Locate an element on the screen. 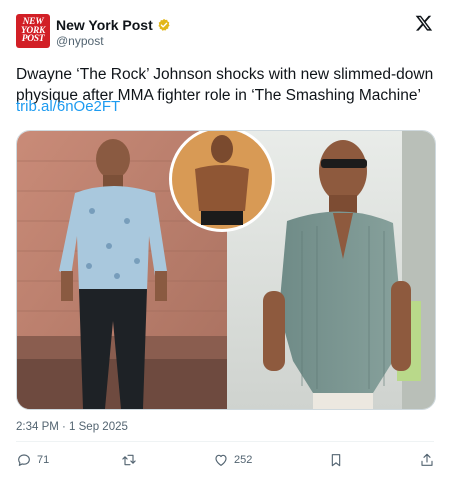 This screenshot has width=450, height=484. display-name: New York Post is located at coordinates (104, 25).